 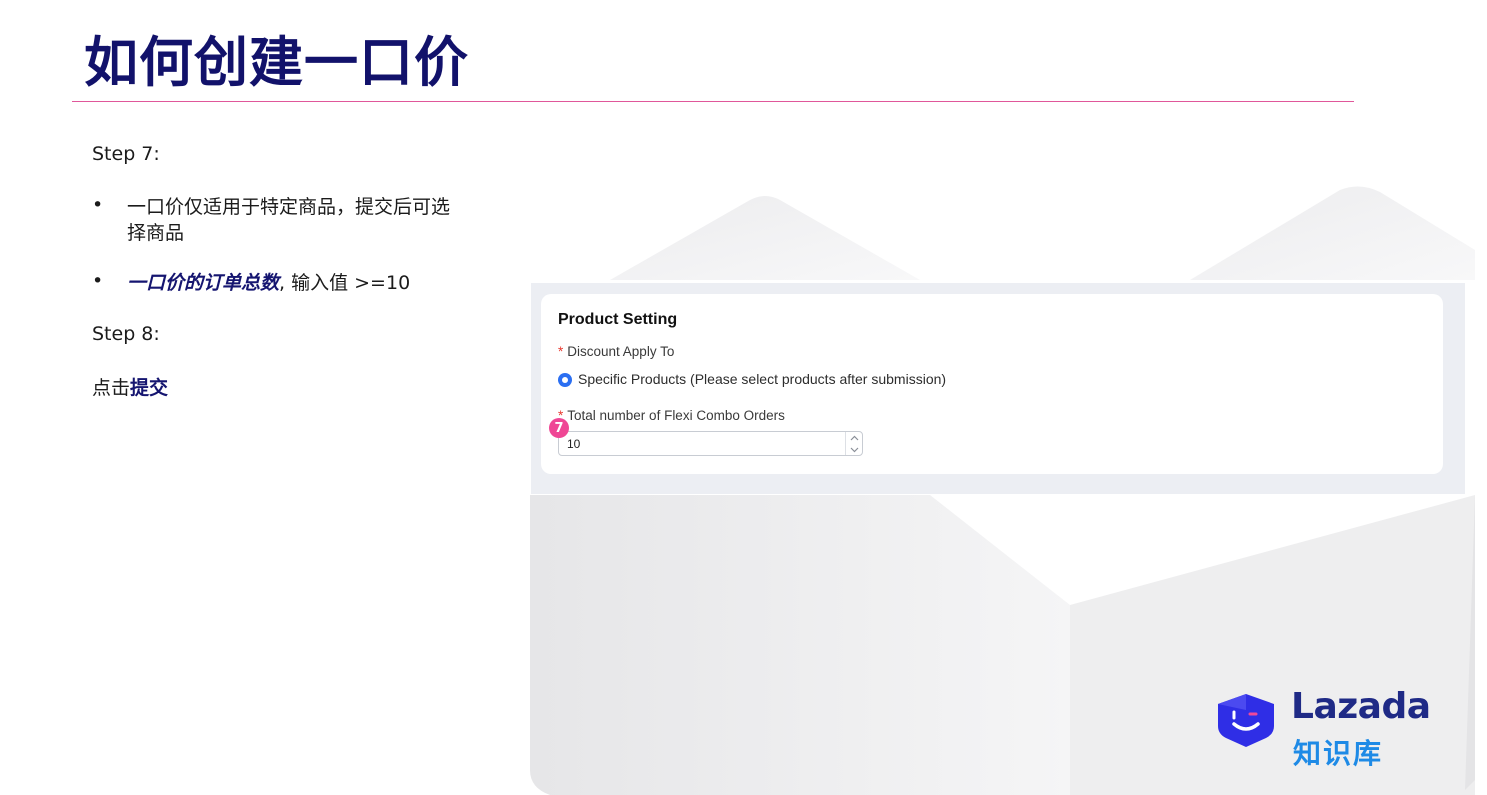 I want to click on chevron-up-icon, so click(x=854, y=437).